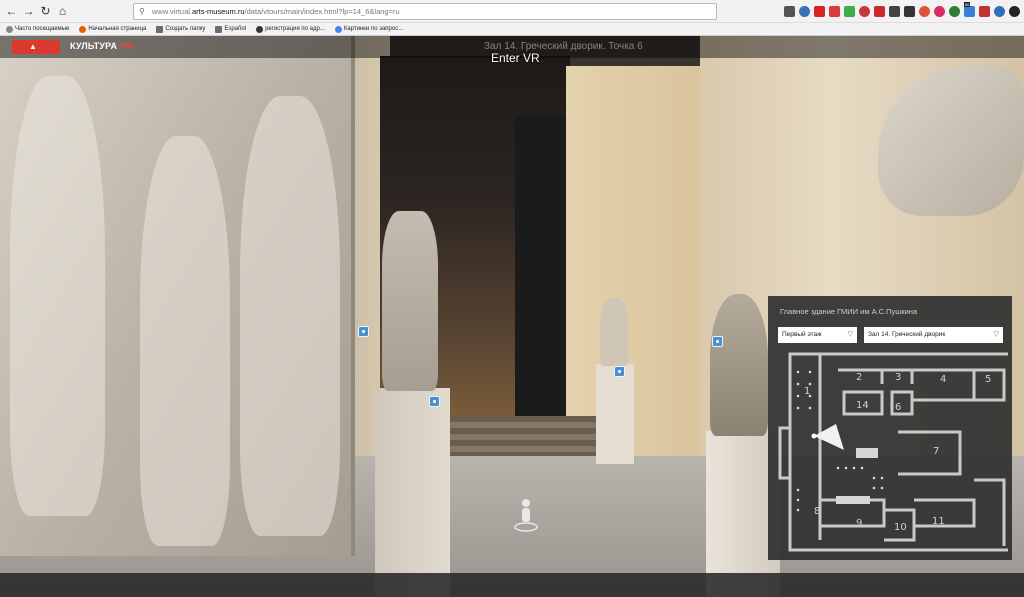 The width and height of the screenshot is (1024, 597). What do you see at coordinates (142, 11) in the screenshot?
I see `search-icon: ⚲` at bounding box center [142, 11].